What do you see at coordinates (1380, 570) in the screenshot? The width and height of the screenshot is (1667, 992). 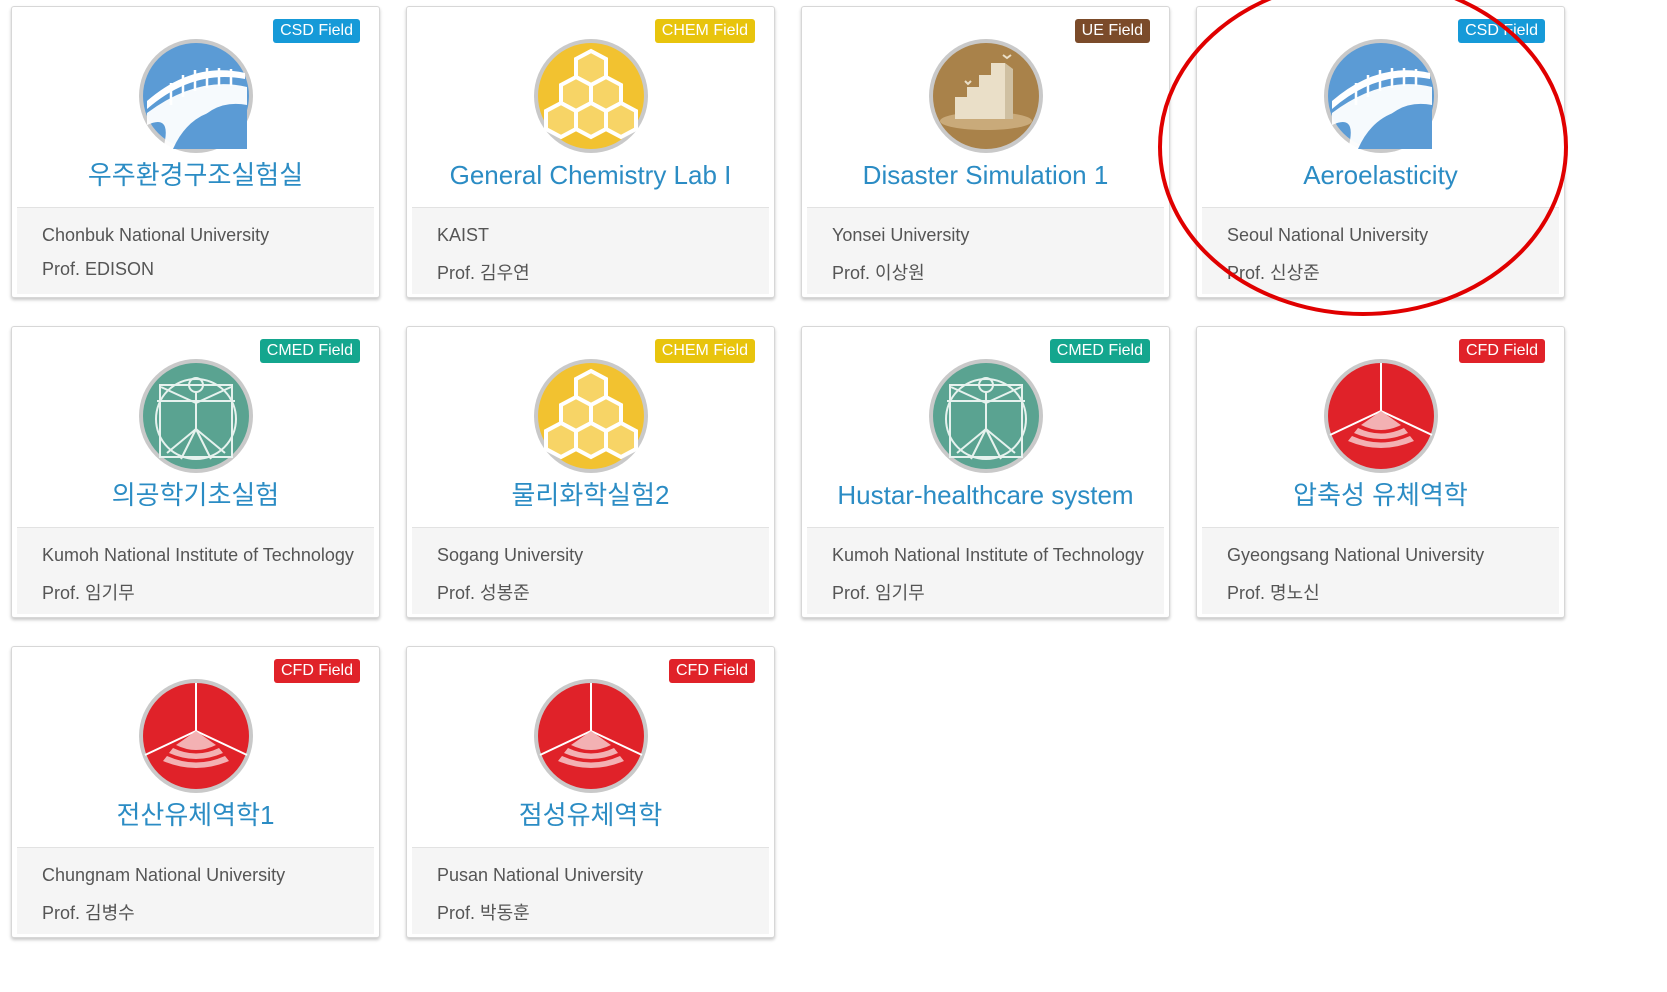 I see `course-card-footer: Gyeongsang National University Prof. 명노신` at bounding box center [1380, 570].